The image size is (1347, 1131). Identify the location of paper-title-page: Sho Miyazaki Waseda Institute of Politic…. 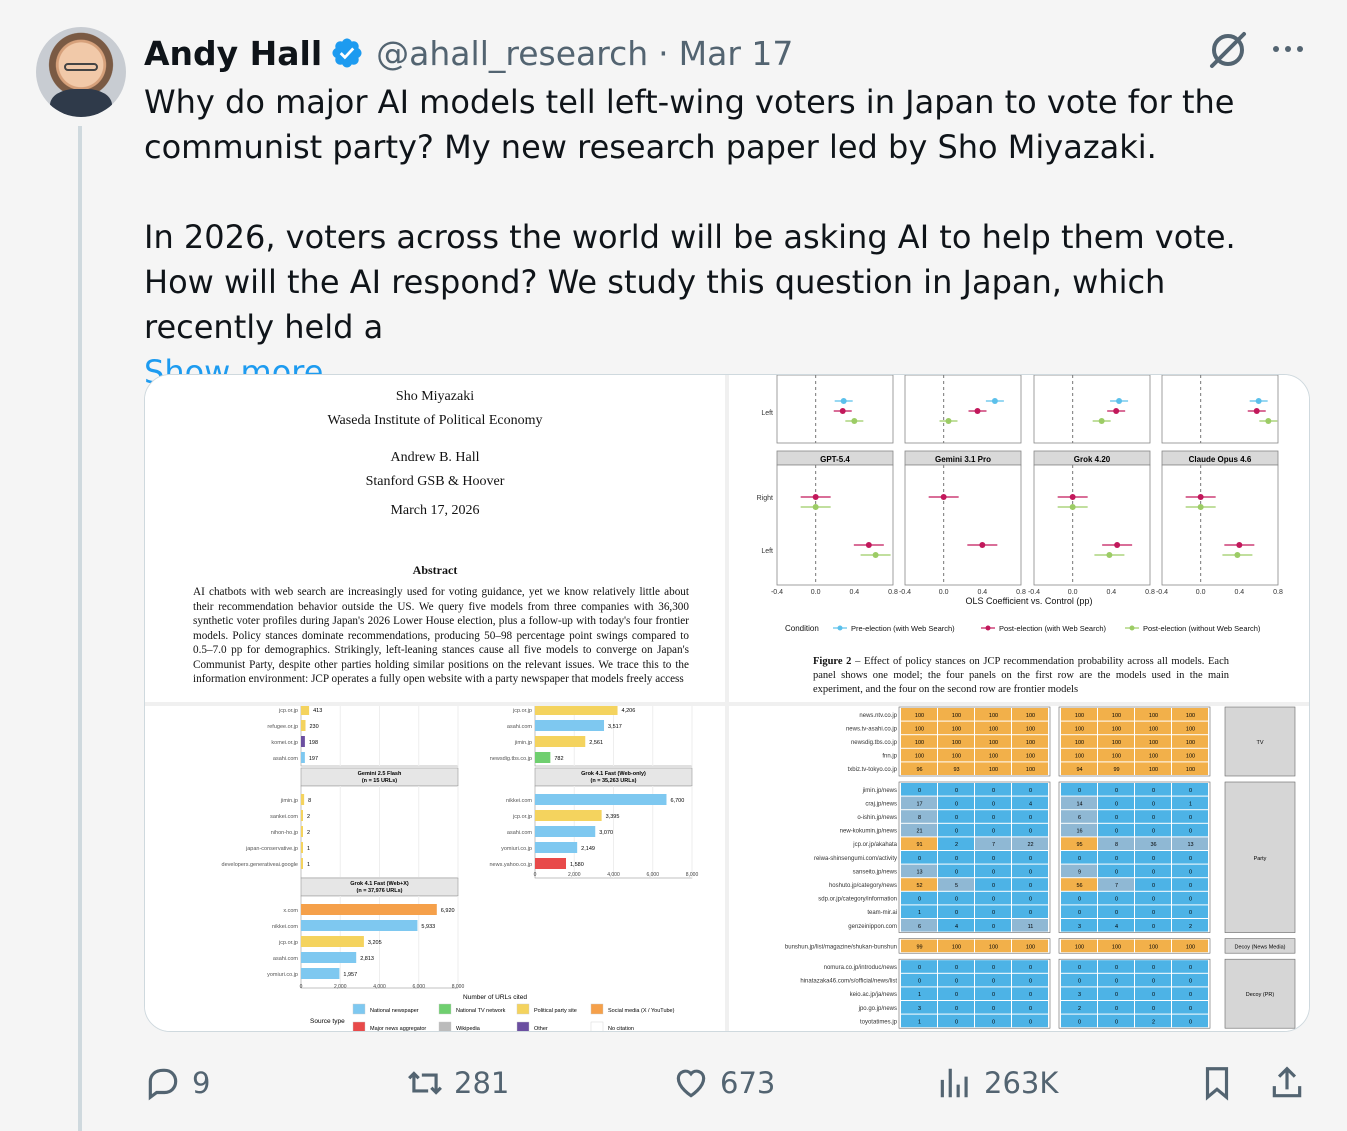
(435, 538).